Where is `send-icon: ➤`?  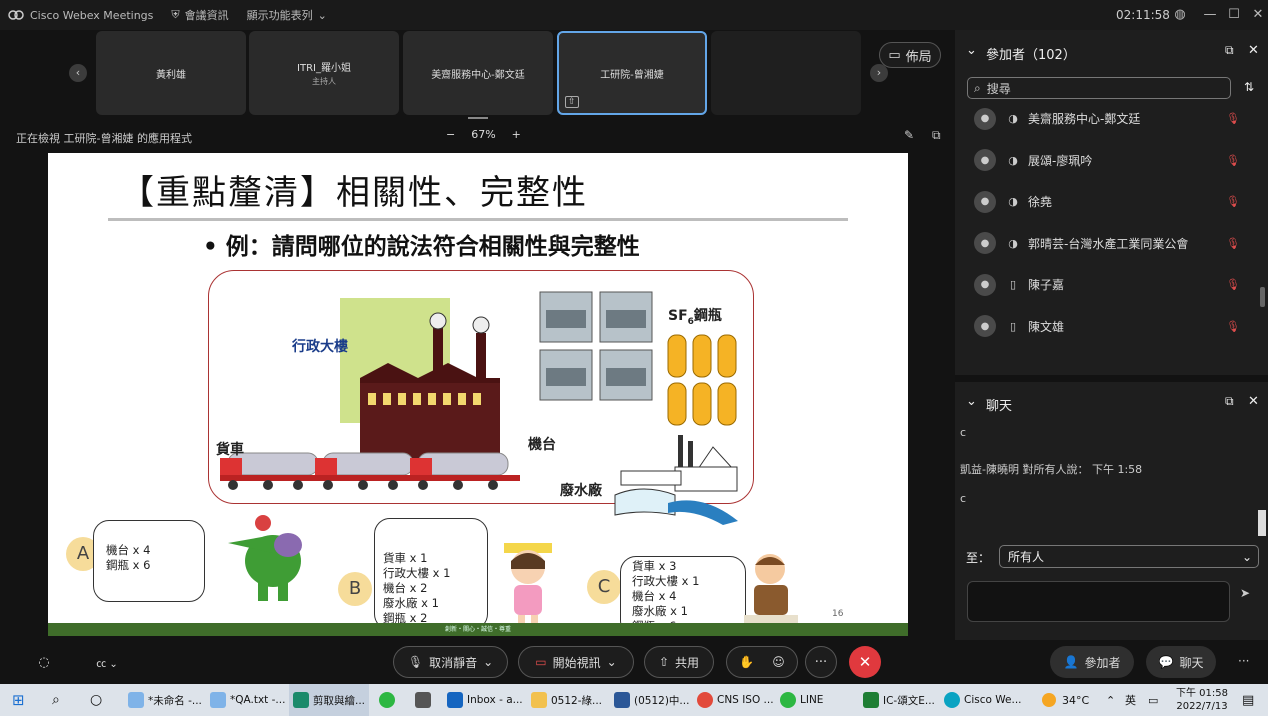
send-icon: ➤ is located at coordinates (1245, 593).